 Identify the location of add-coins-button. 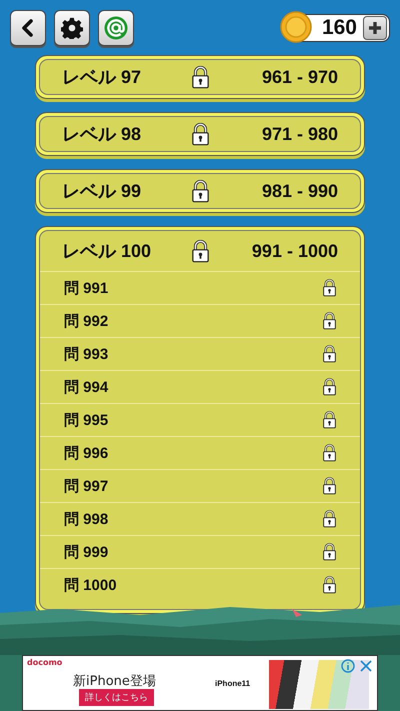
(375, 28).